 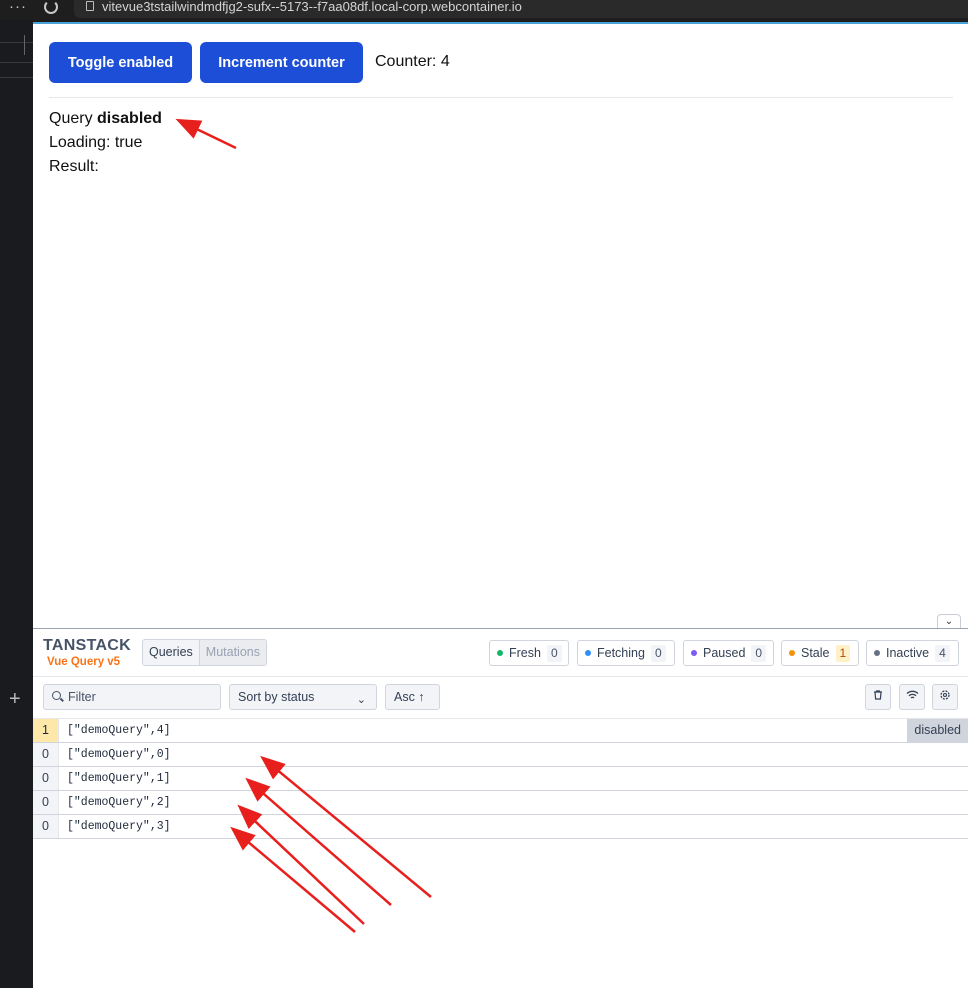 What do you see at coordinates (119, 754) in the screenshot?
I see `query-key: ["demoQuery",0]` at bounding box center [119, 754].